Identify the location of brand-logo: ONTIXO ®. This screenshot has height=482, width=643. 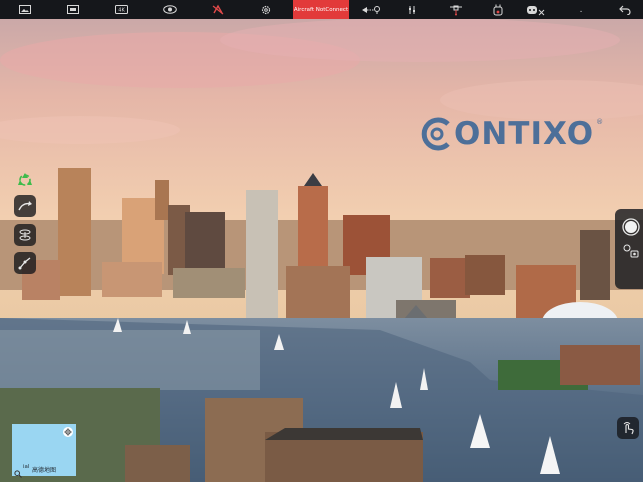
(511, 134).